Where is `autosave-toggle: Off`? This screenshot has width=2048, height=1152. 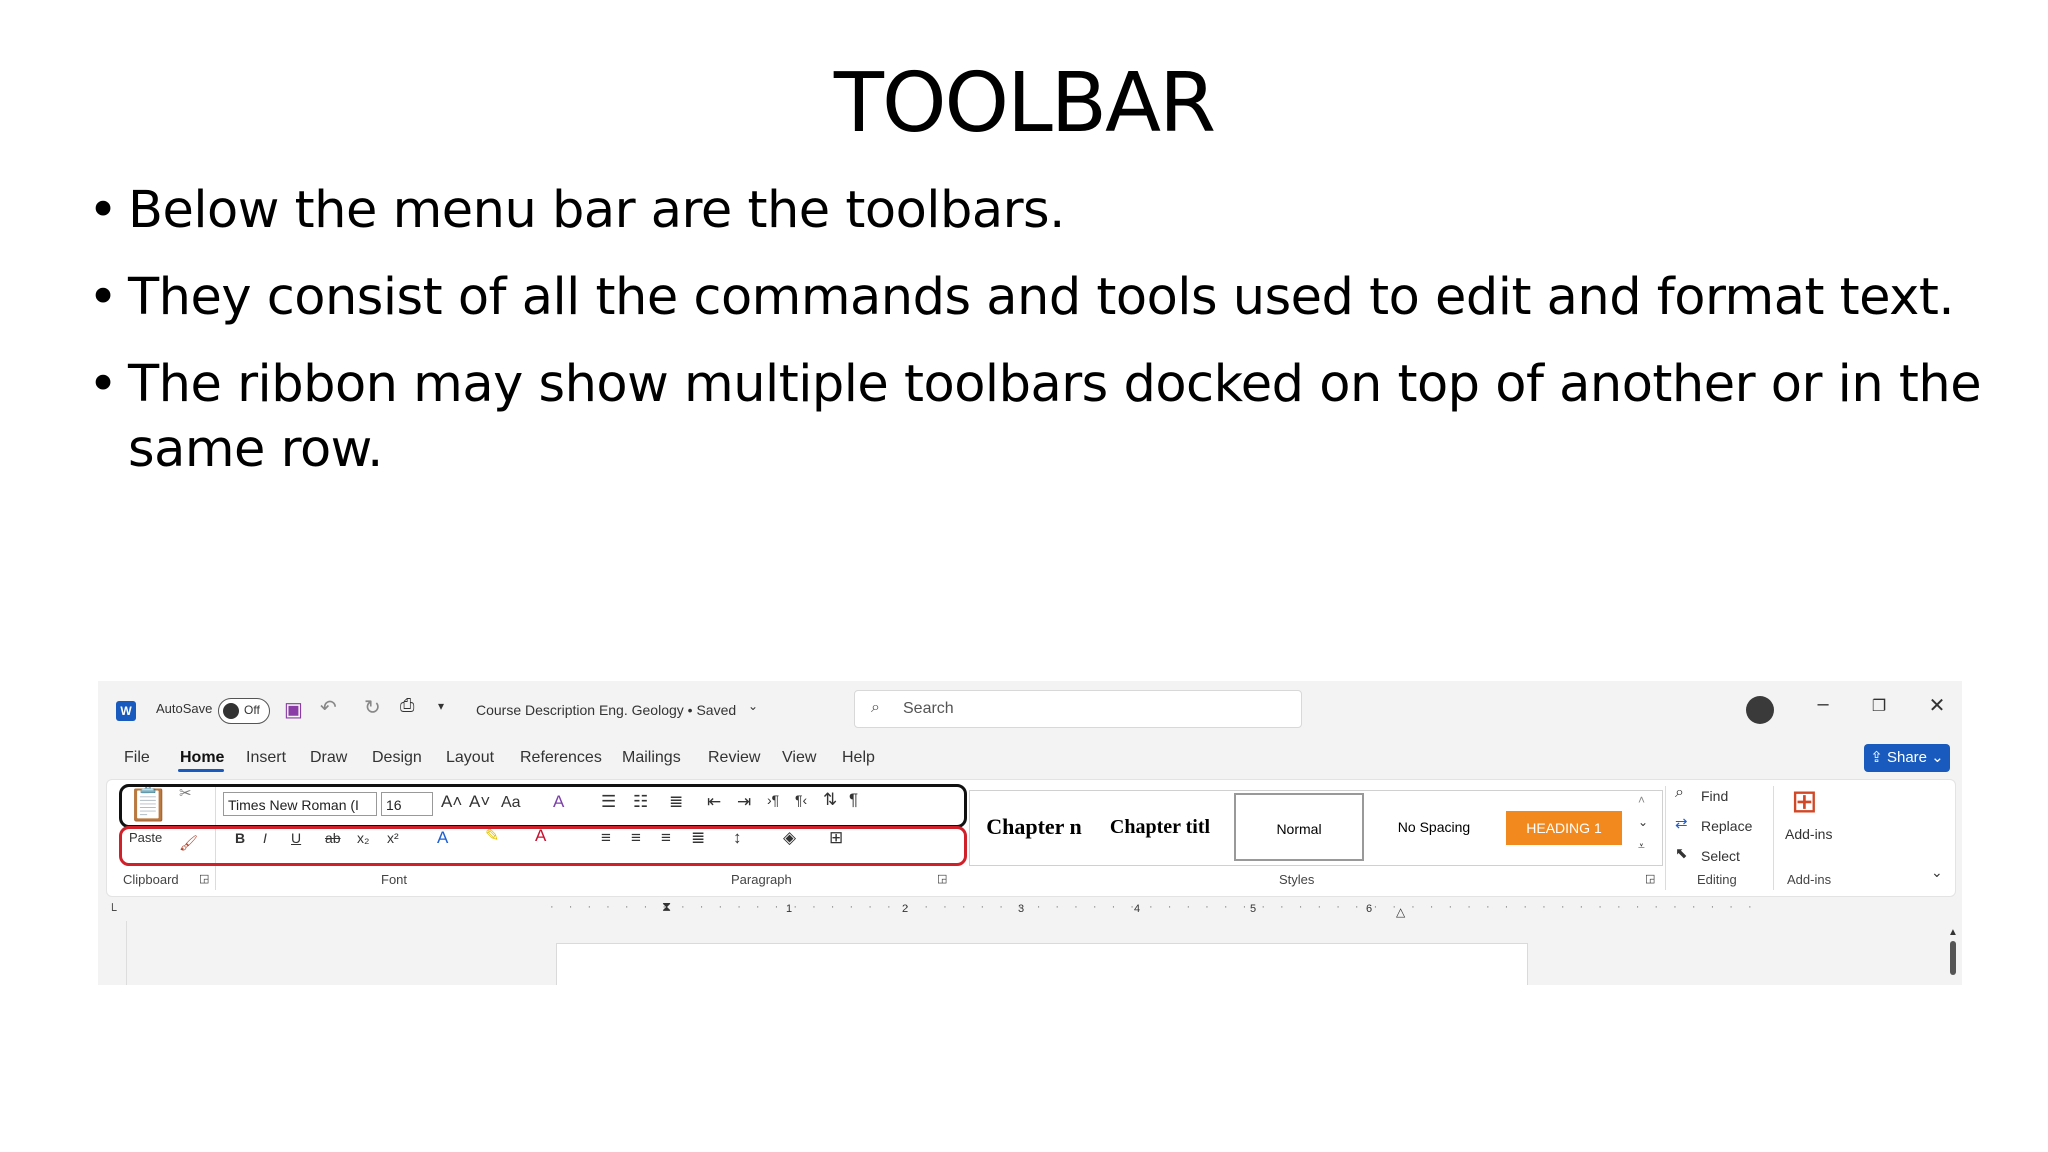
autosave-toggle: Off is located at coordinates (244, 711).